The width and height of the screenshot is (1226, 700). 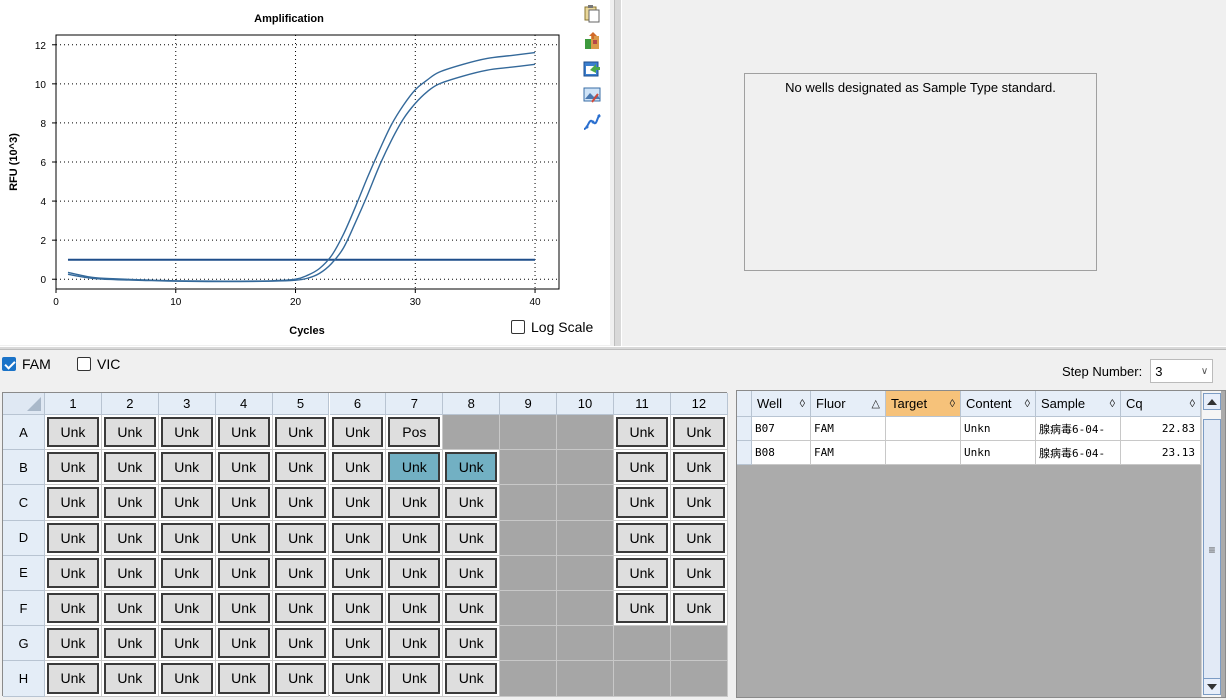 What do you see at coordinates (244, 404) in the screenshot?
I see `plate-column-header: 4` at bounding box center [244, 404].